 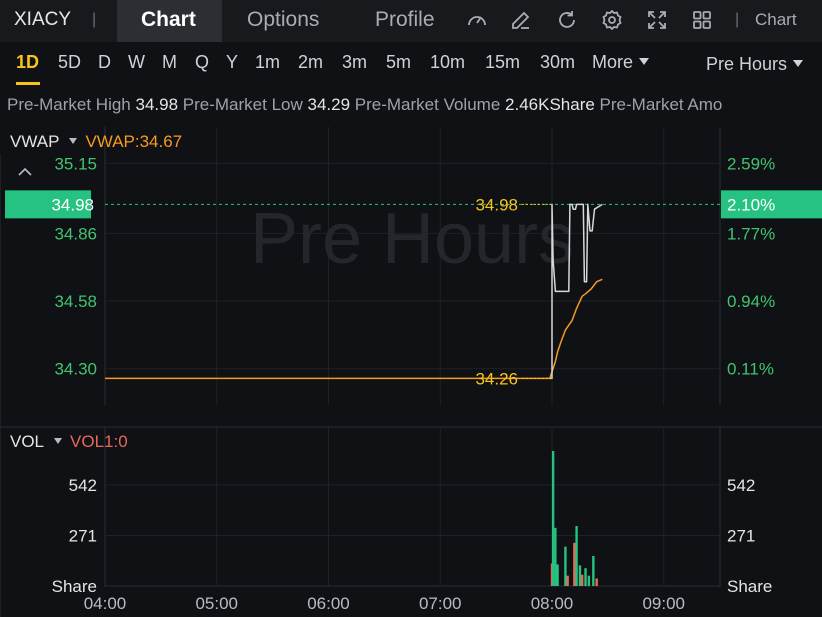 What do you see at coordinates (27, 62) in the screenshot?
I see `period-1d: 1D` at bounding box center [27, 62].